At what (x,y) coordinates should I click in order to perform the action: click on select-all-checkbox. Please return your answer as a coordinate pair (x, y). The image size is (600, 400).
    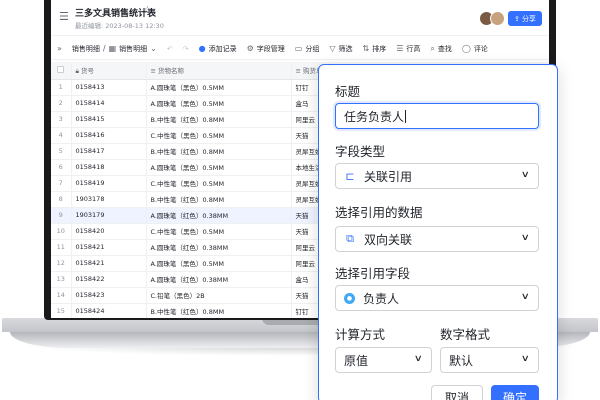
    Looking at the image, I should click on (61, 71).